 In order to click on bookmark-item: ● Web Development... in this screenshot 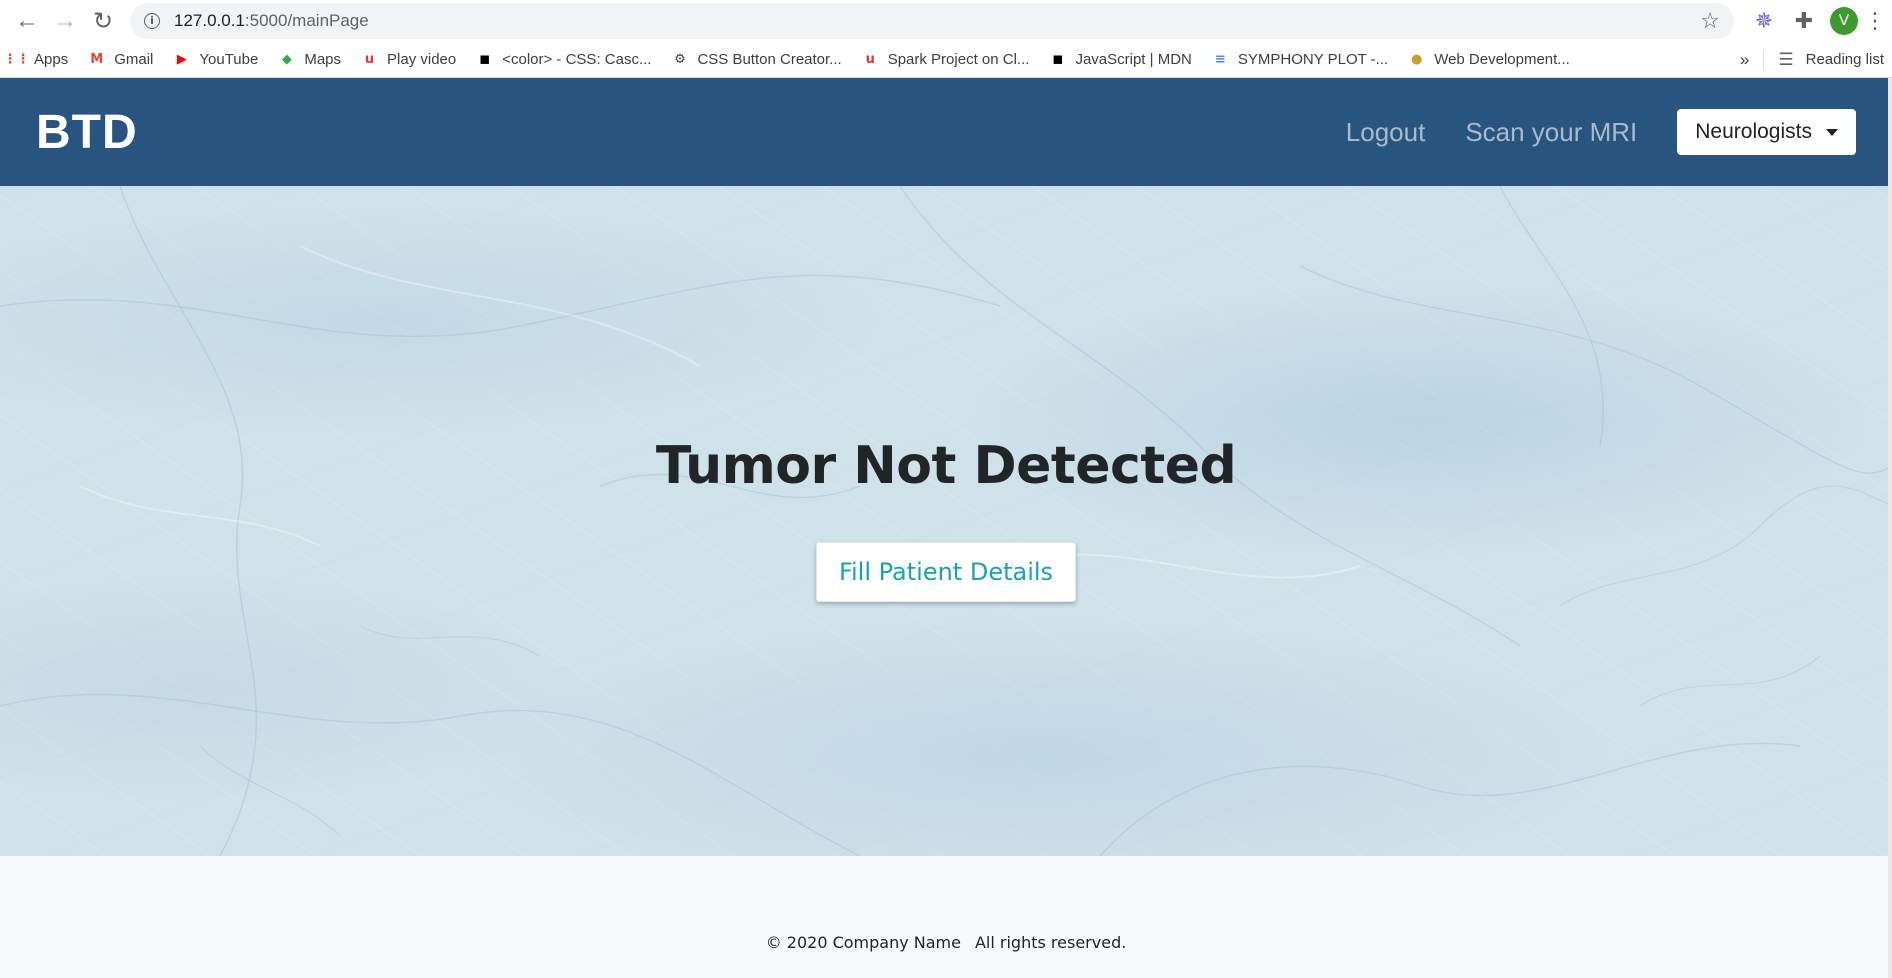, I will do `click(1489, 59)`.